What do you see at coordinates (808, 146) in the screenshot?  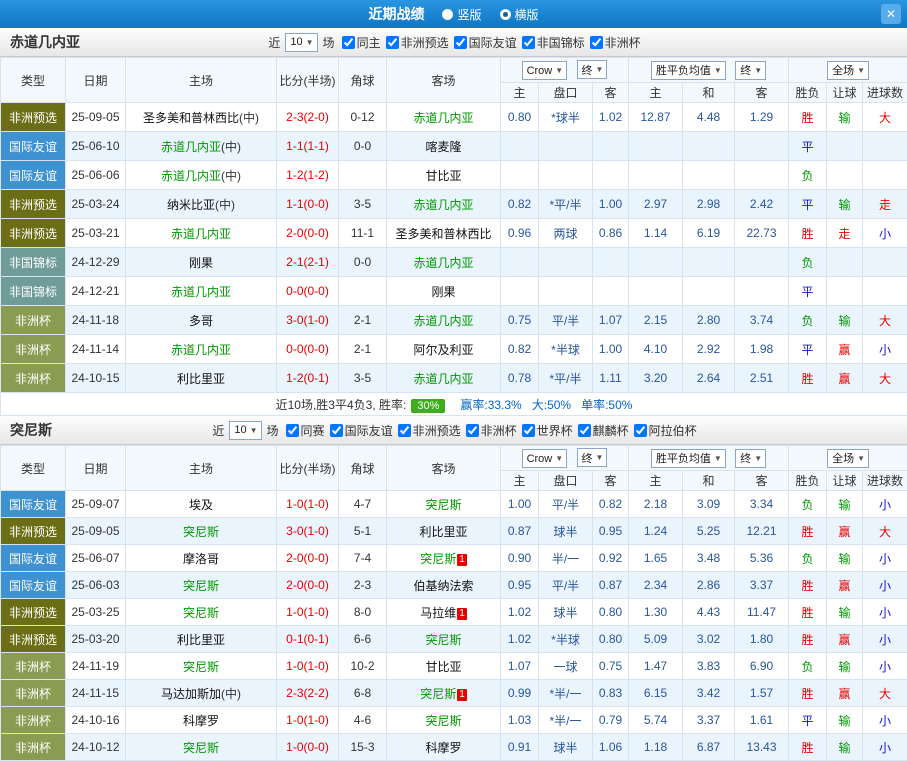 I see `result-cell: 平` at bounding box center [808, 146].